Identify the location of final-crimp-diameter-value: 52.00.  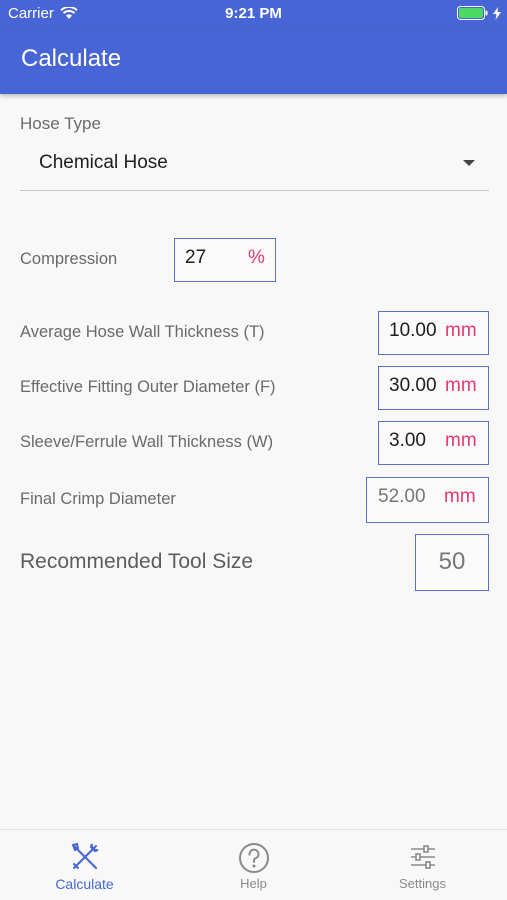
(402, 496).